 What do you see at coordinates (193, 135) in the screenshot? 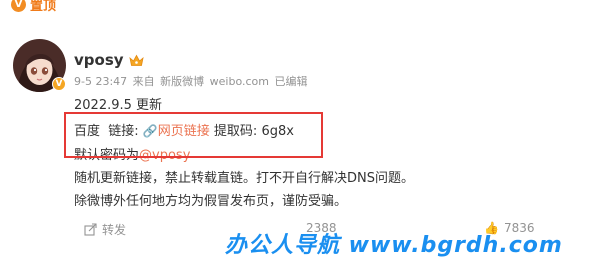
I see `highlight-box` at bounding box center [193, 135].